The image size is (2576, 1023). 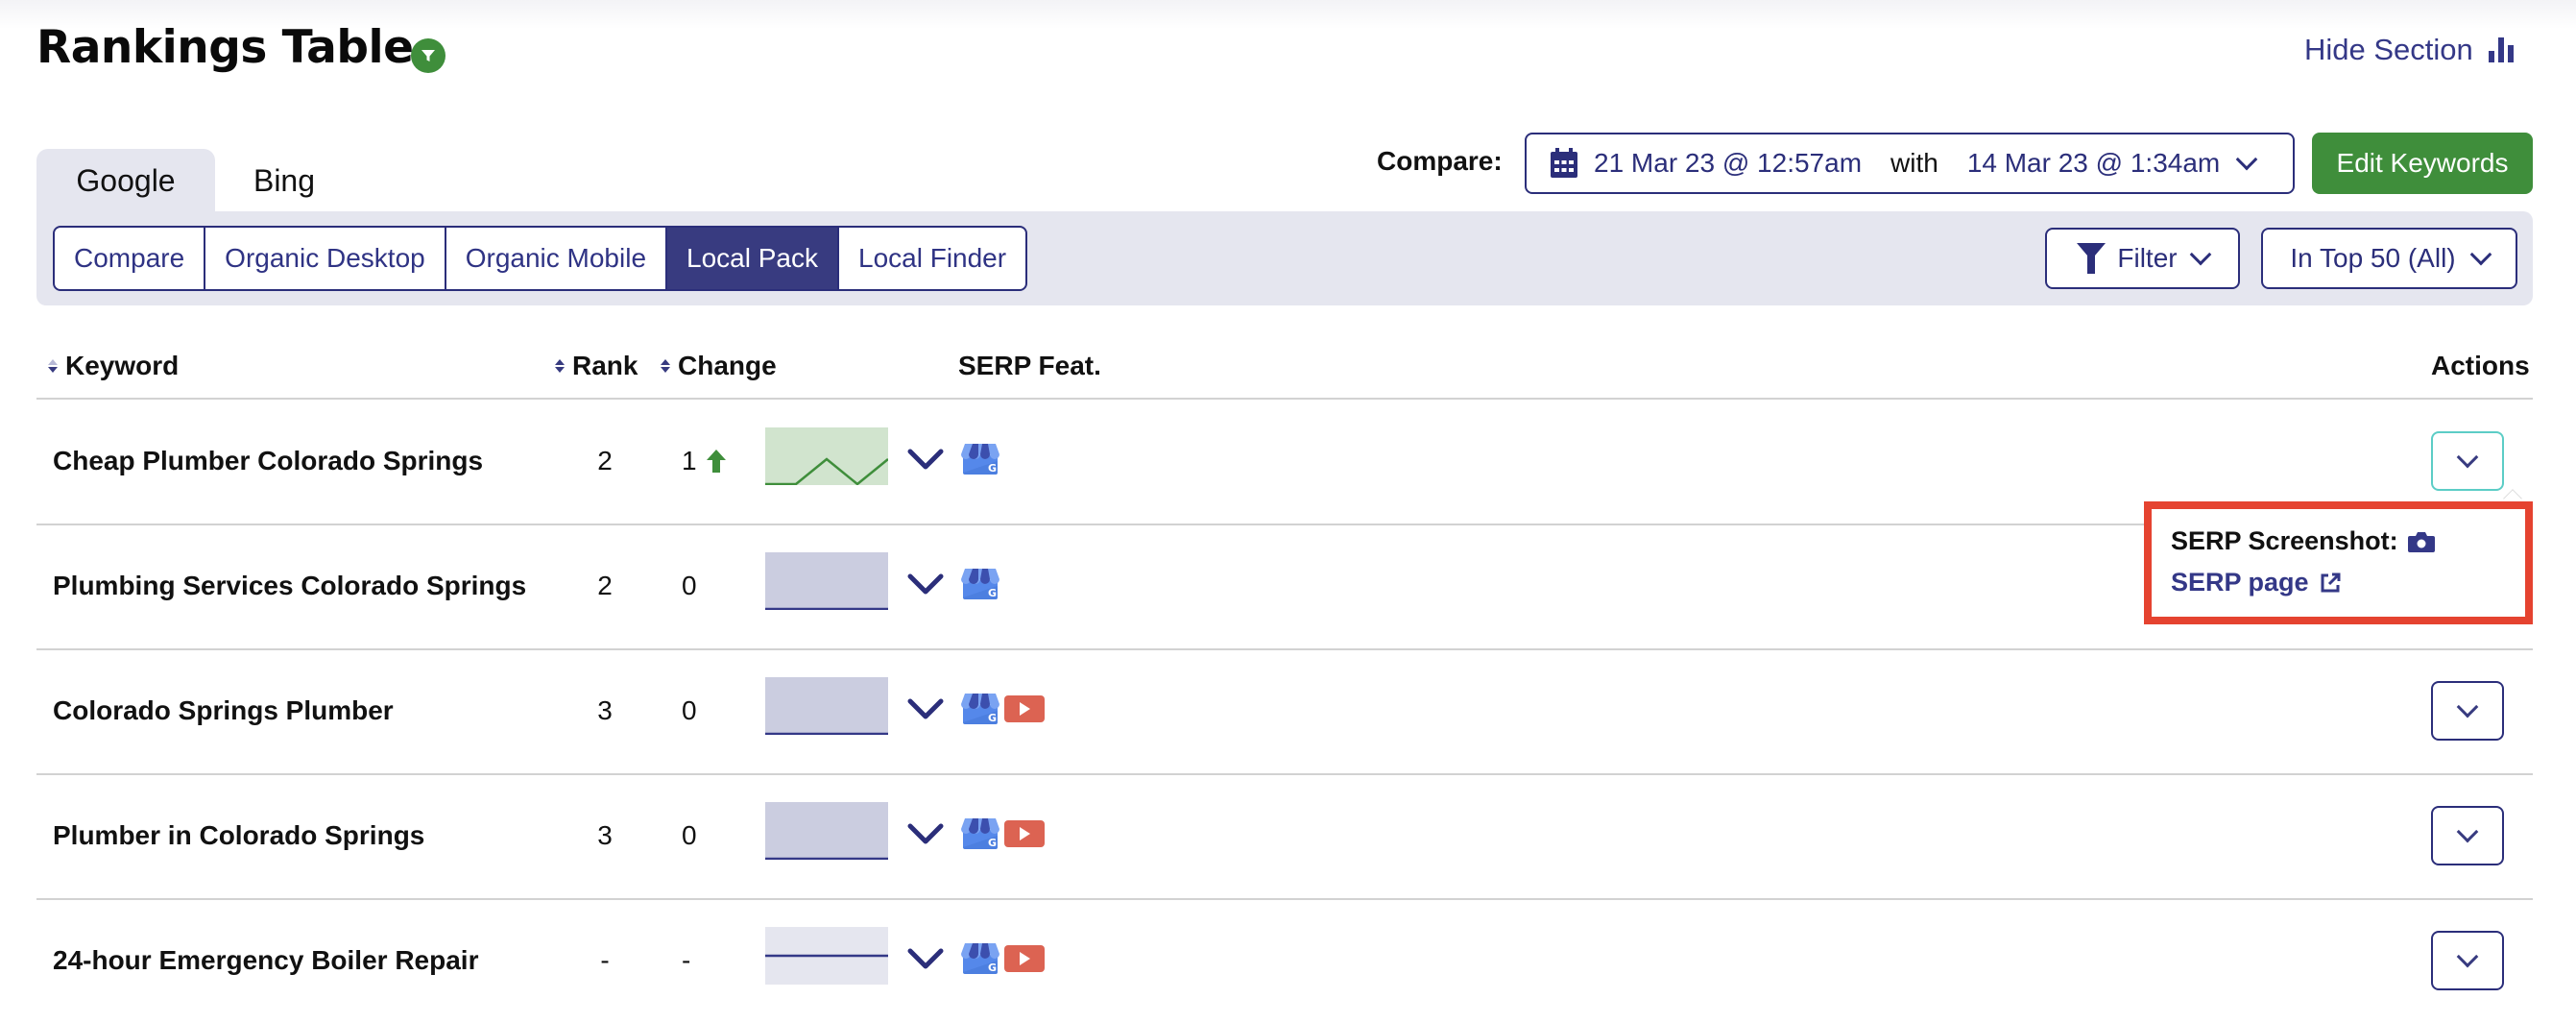 I want to click on edit-keywords-button: Edit Keywords, so click(x=2422, y=164).